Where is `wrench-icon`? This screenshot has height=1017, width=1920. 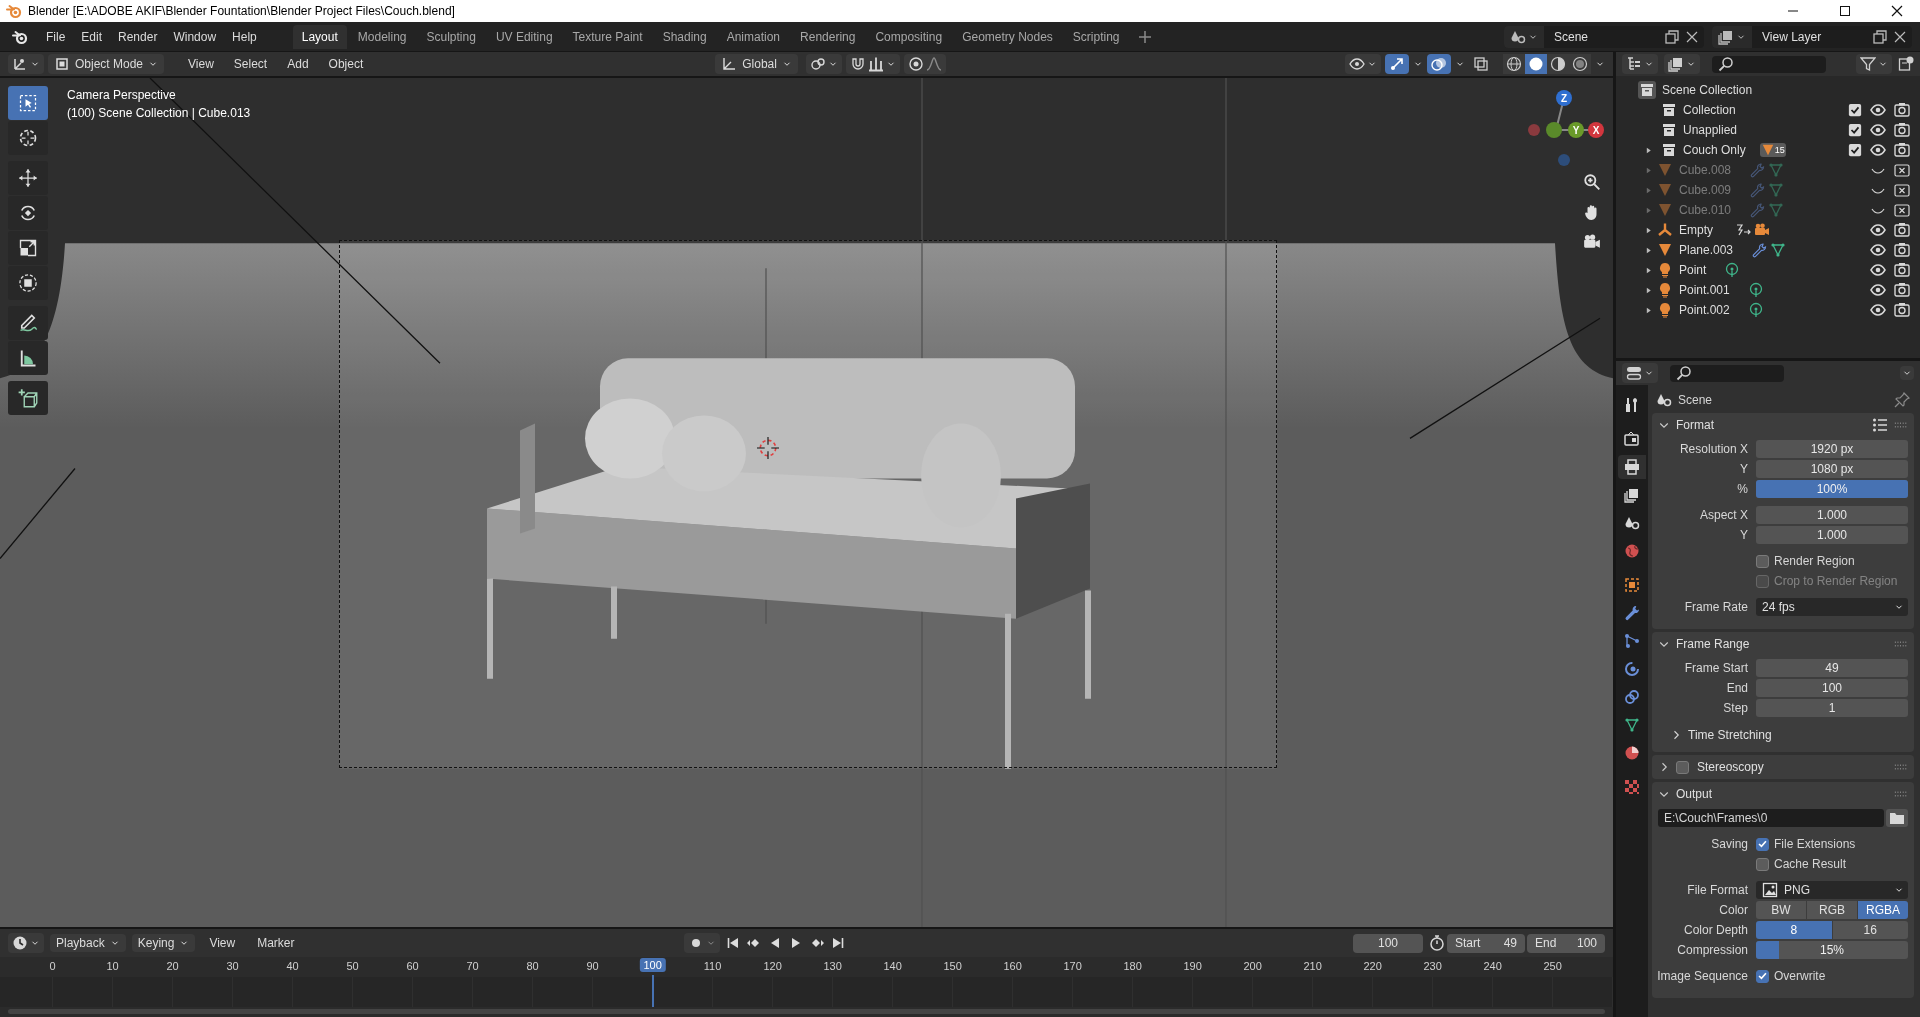
wrench-icon is located at coordinates (1759, 250).